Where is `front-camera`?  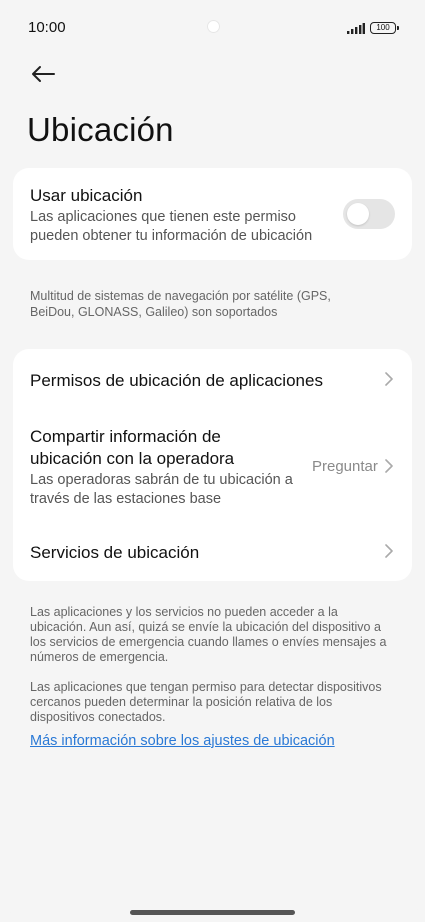
front-camera is located at coordinates (213, 26).